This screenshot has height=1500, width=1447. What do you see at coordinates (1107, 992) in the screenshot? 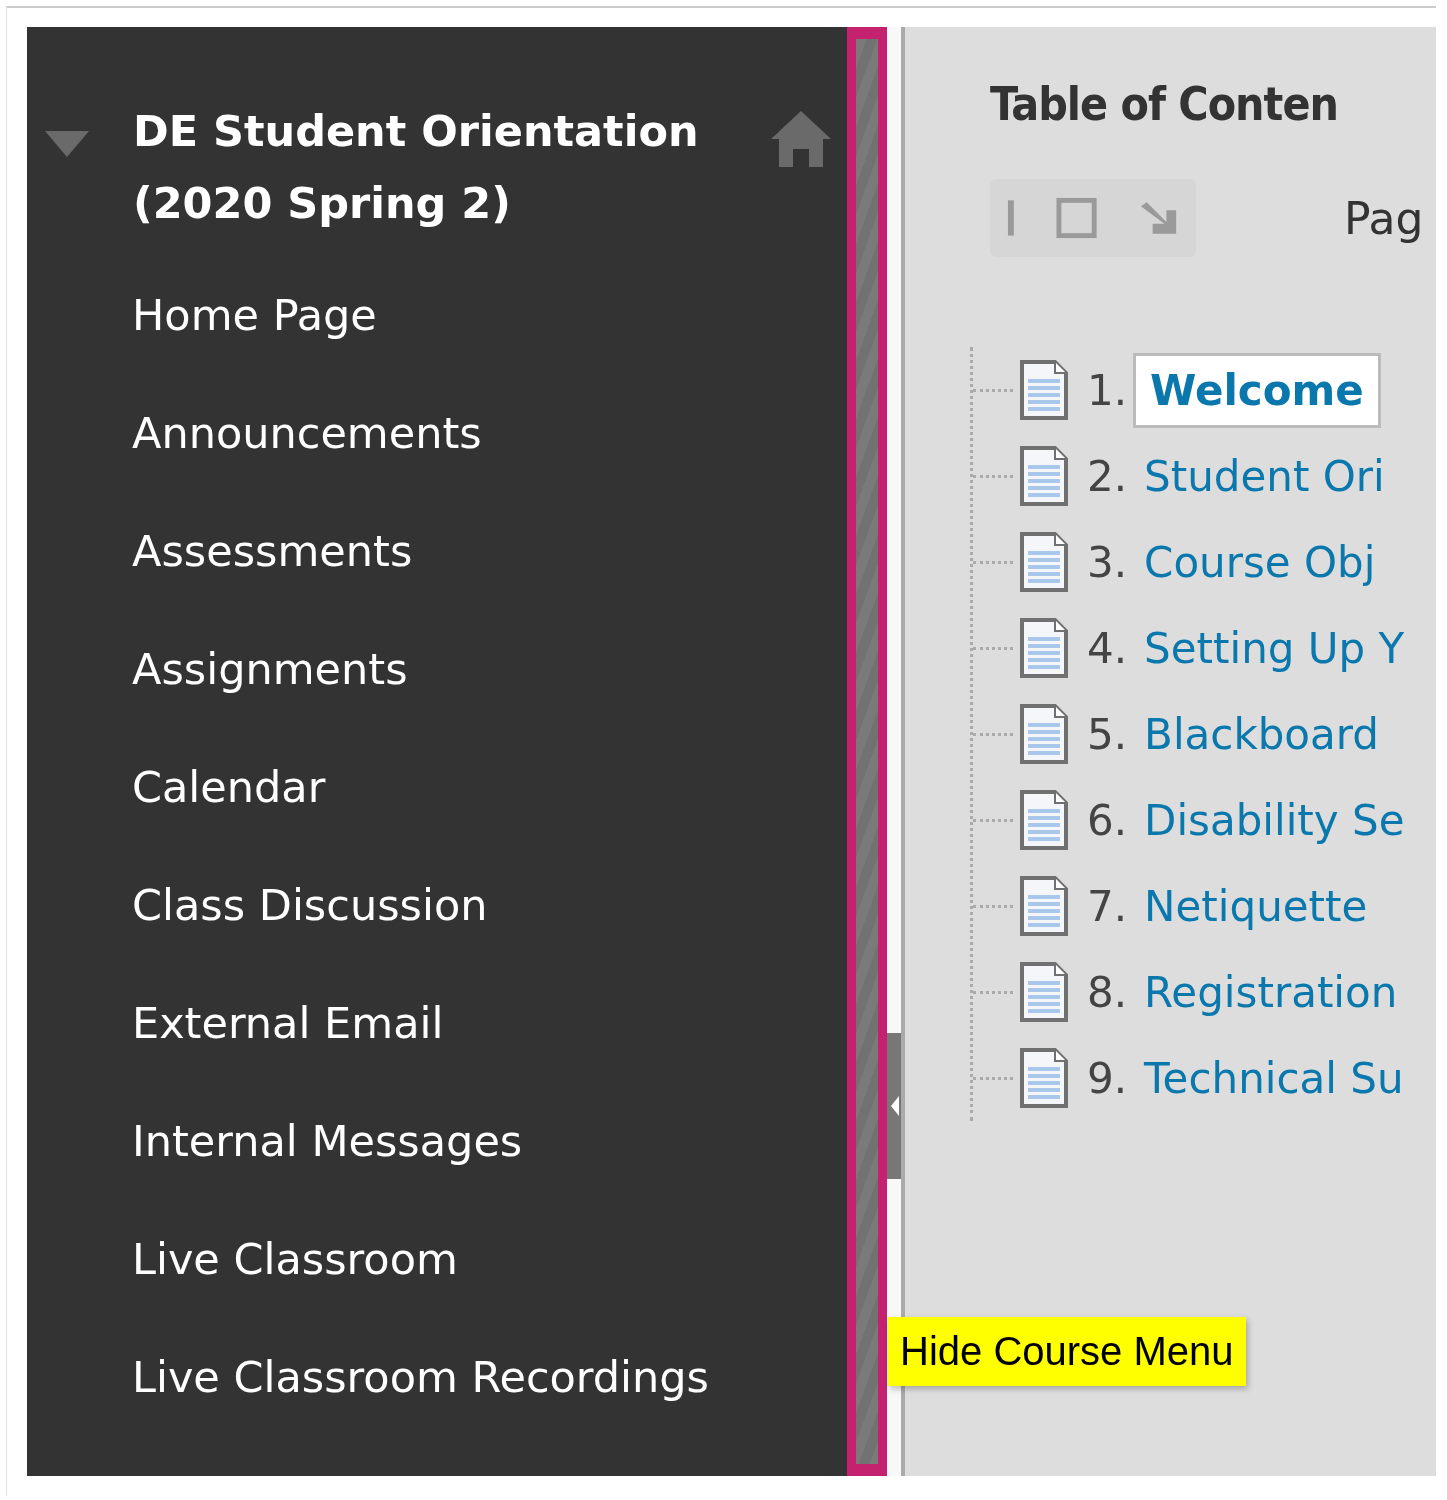
I see `item-number: 8.` at bounding box center [1107, 992].